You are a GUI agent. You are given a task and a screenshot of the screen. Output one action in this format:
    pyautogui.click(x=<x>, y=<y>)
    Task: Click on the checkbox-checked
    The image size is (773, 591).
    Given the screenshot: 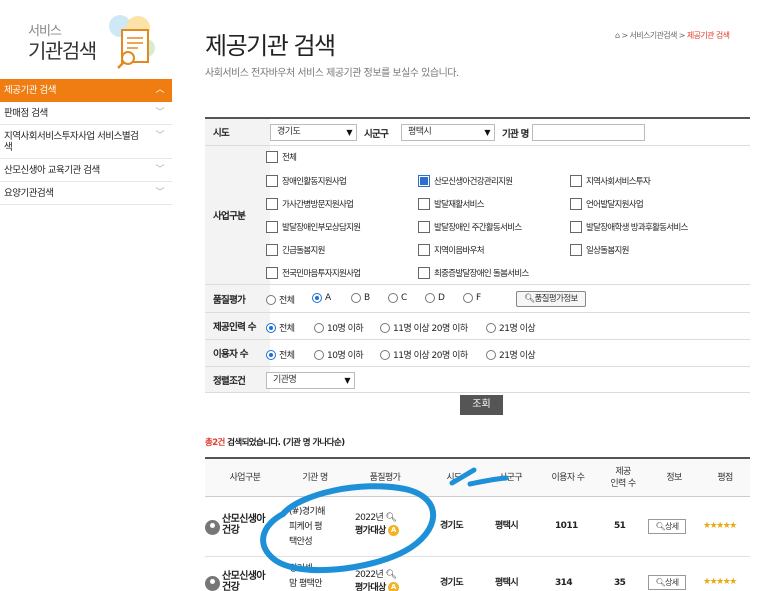 What is the action you would take?
    pyautogui.click(x=424, y=181)
    